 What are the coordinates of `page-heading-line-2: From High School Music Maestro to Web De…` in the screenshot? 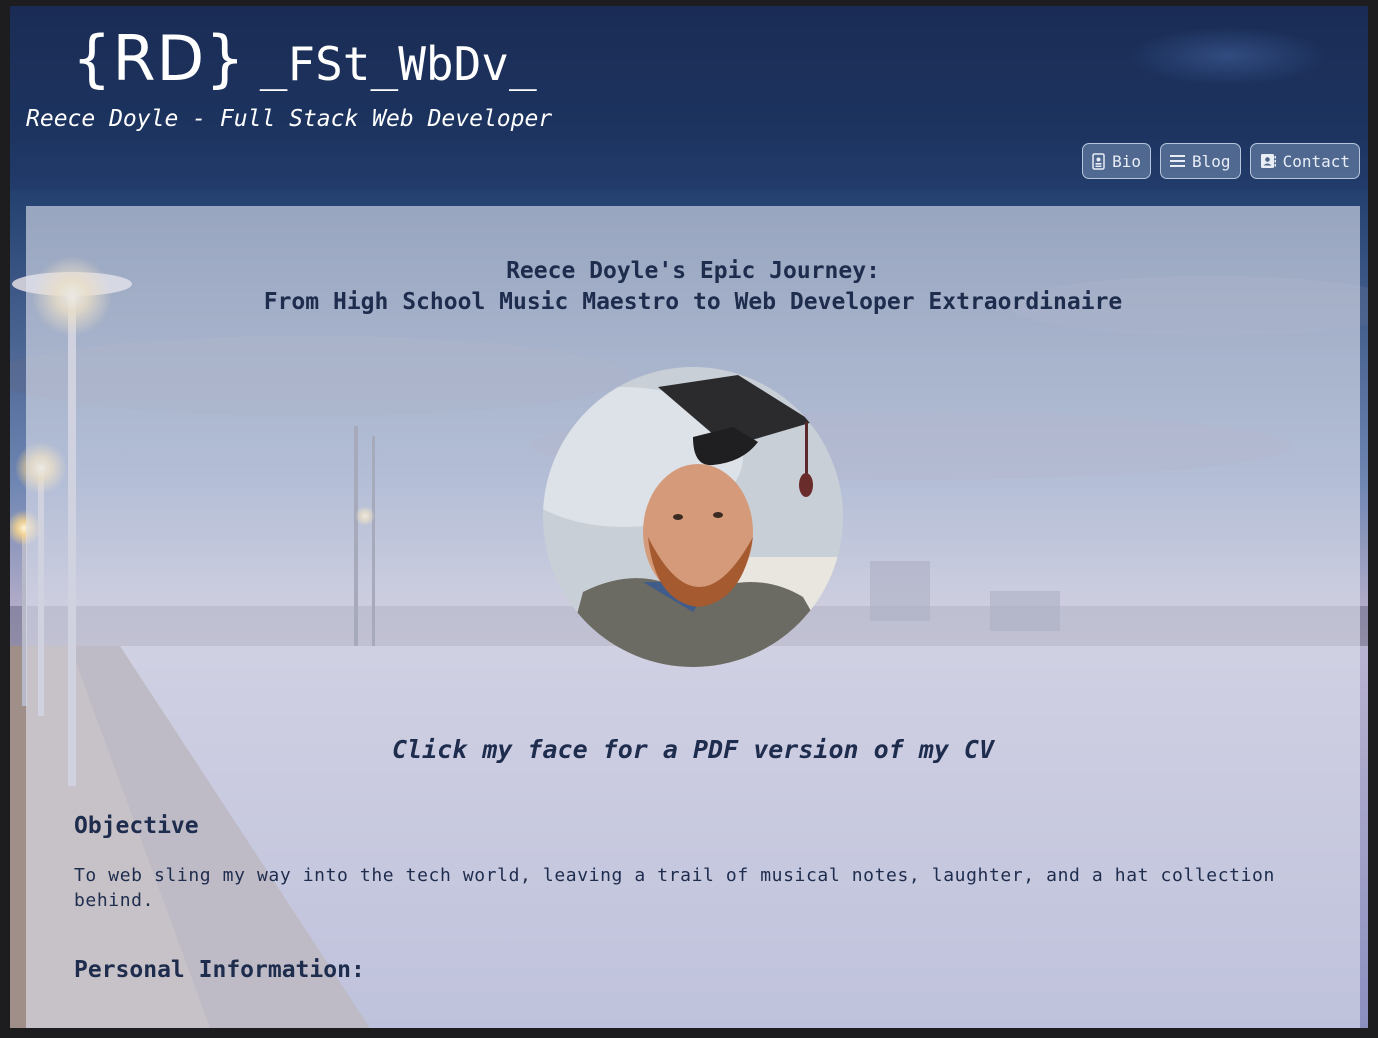 It's located at (693, 302).